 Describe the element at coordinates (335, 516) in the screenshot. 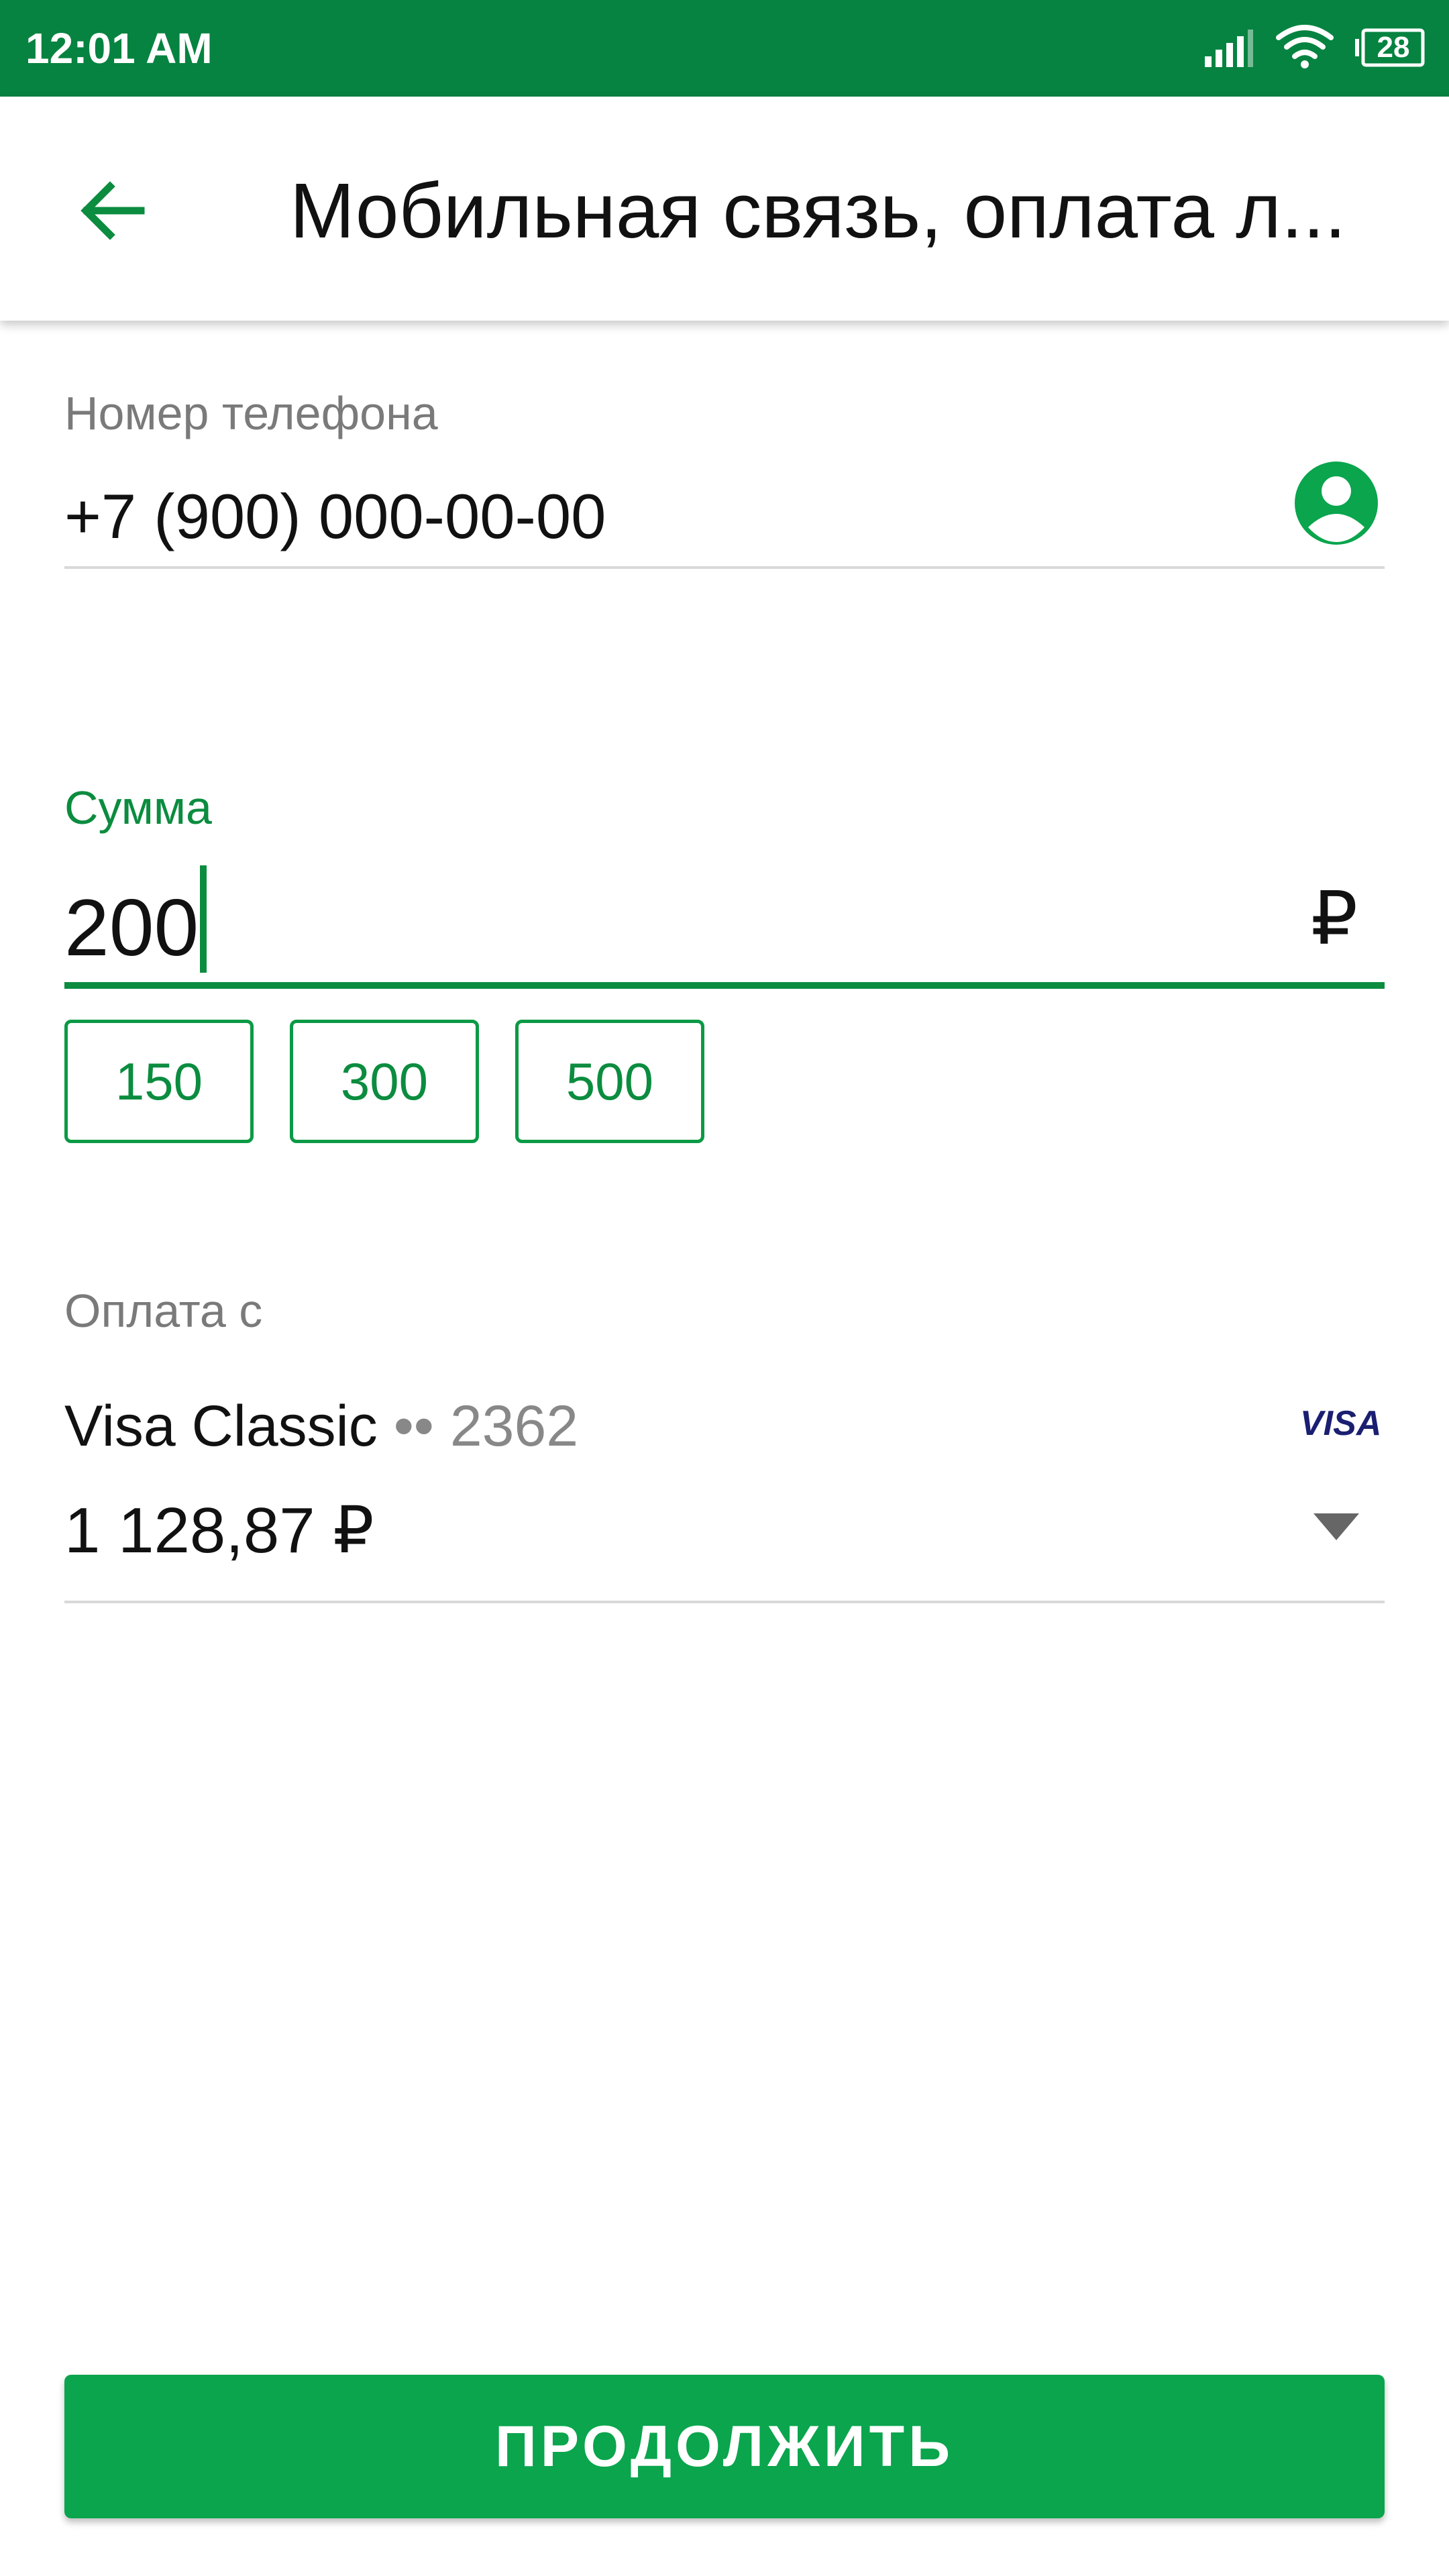

I see `phone-input: +7 (900) 000-00-00` at that location.